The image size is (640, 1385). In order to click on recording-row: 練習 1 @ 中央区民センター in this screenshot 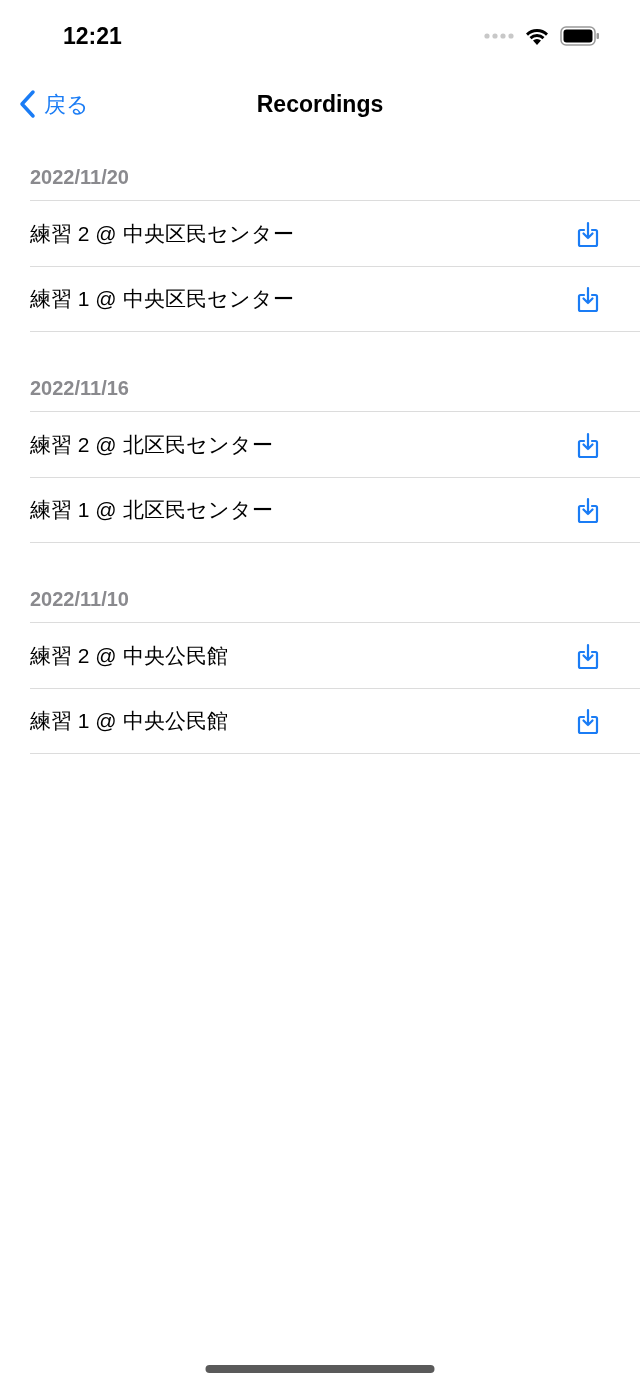, I will do `click(335, 299)`.